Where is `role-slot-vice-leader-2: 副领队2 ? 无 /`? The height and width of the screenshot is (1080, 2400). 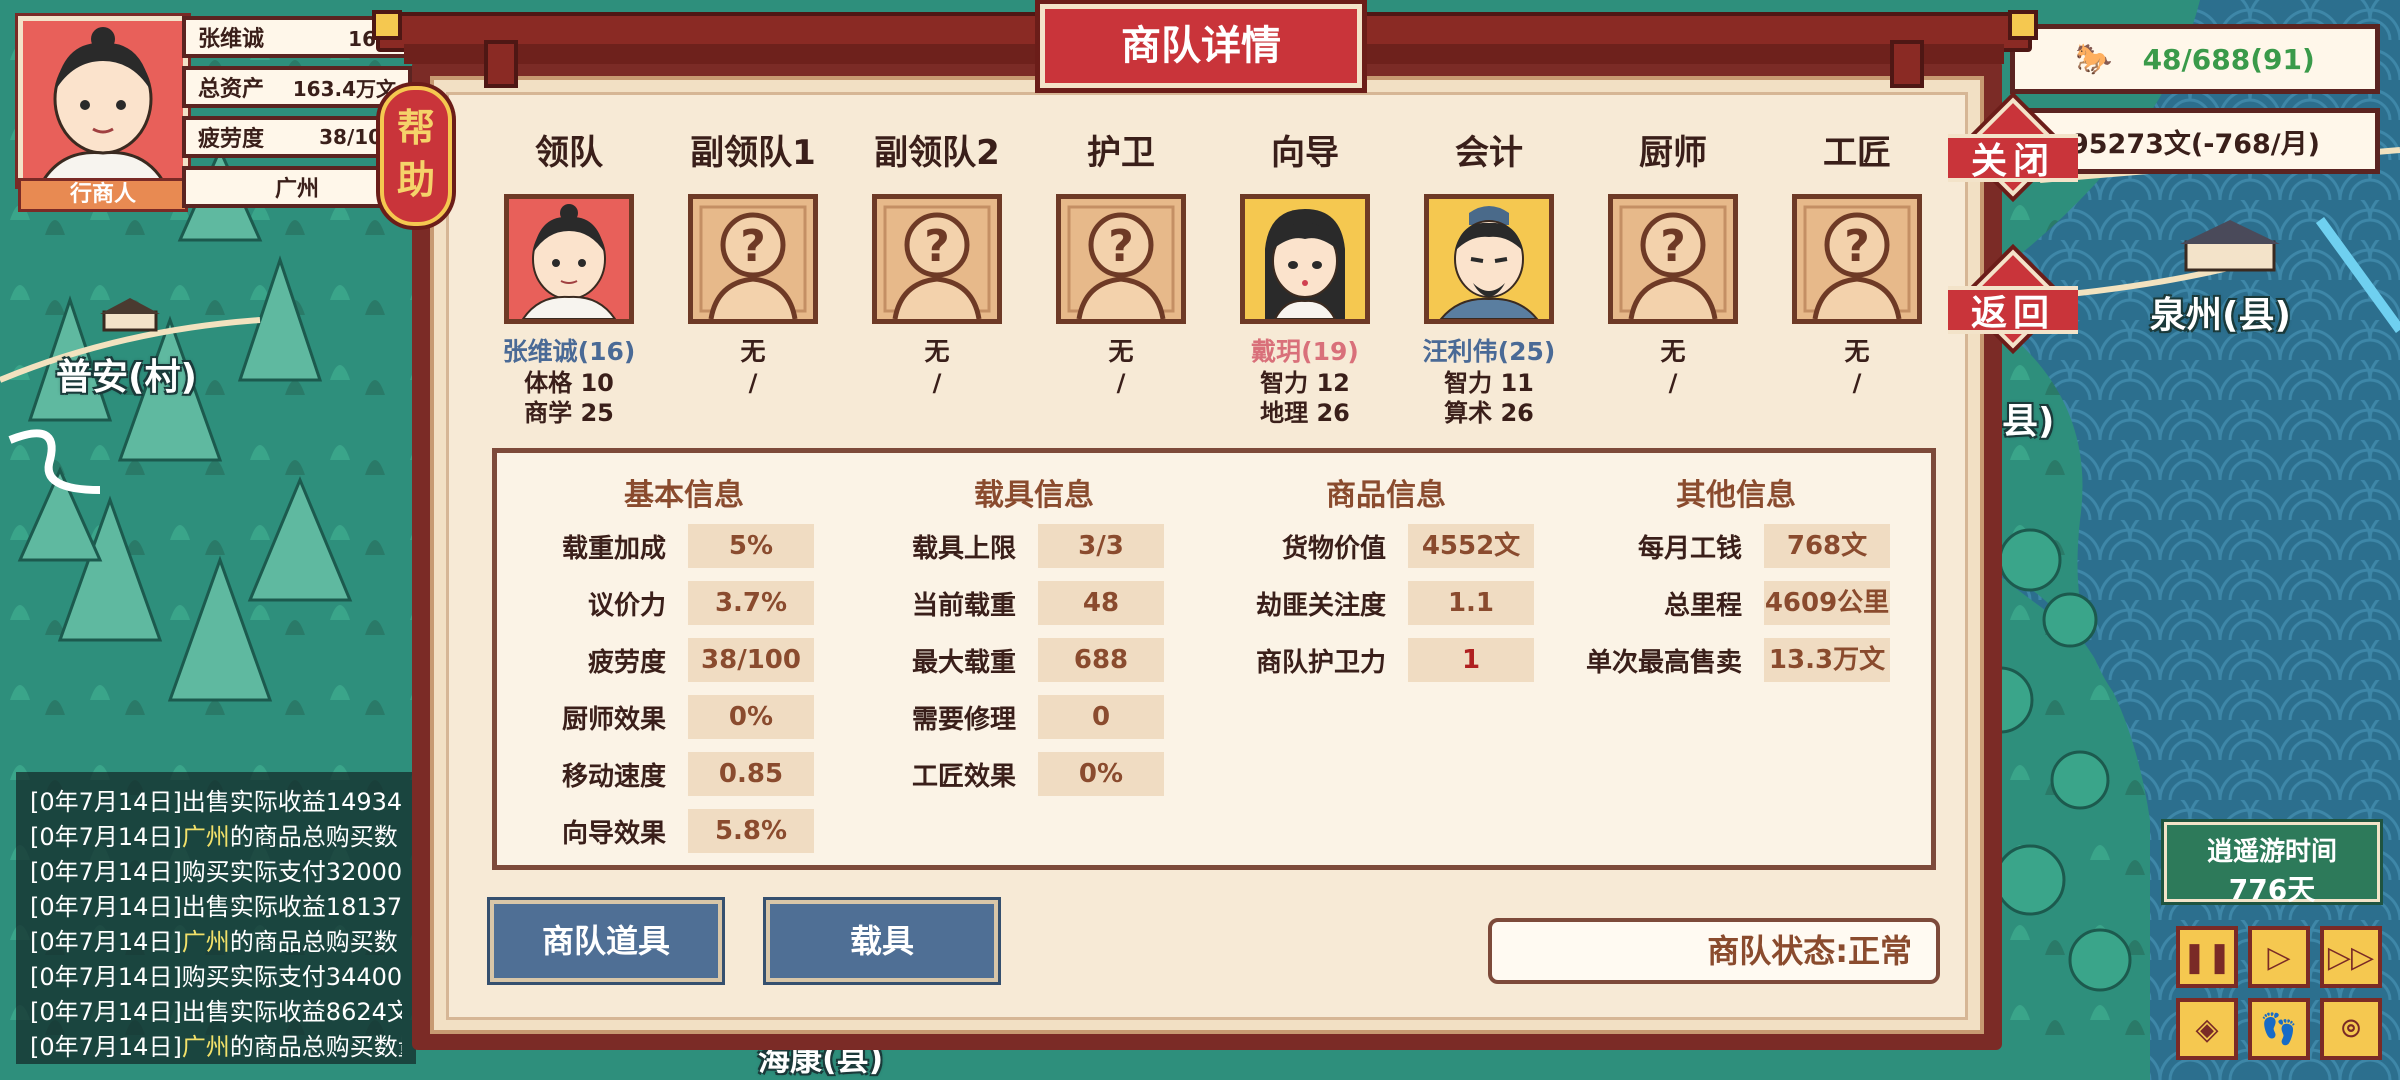
role-slot-vice-leader-2: 副领队2 ? 无 / is located at coordinates (937, 262).